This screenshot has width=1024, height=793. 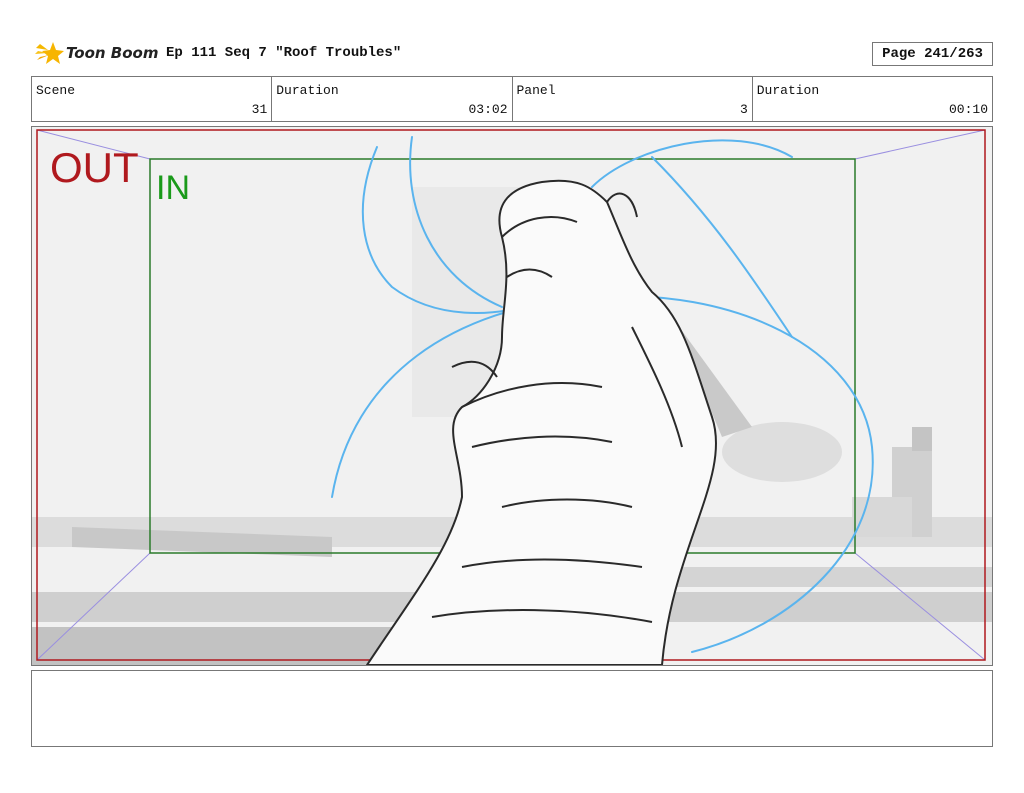 I want to click on scene-label: Scene, so click(x=56, y=90).